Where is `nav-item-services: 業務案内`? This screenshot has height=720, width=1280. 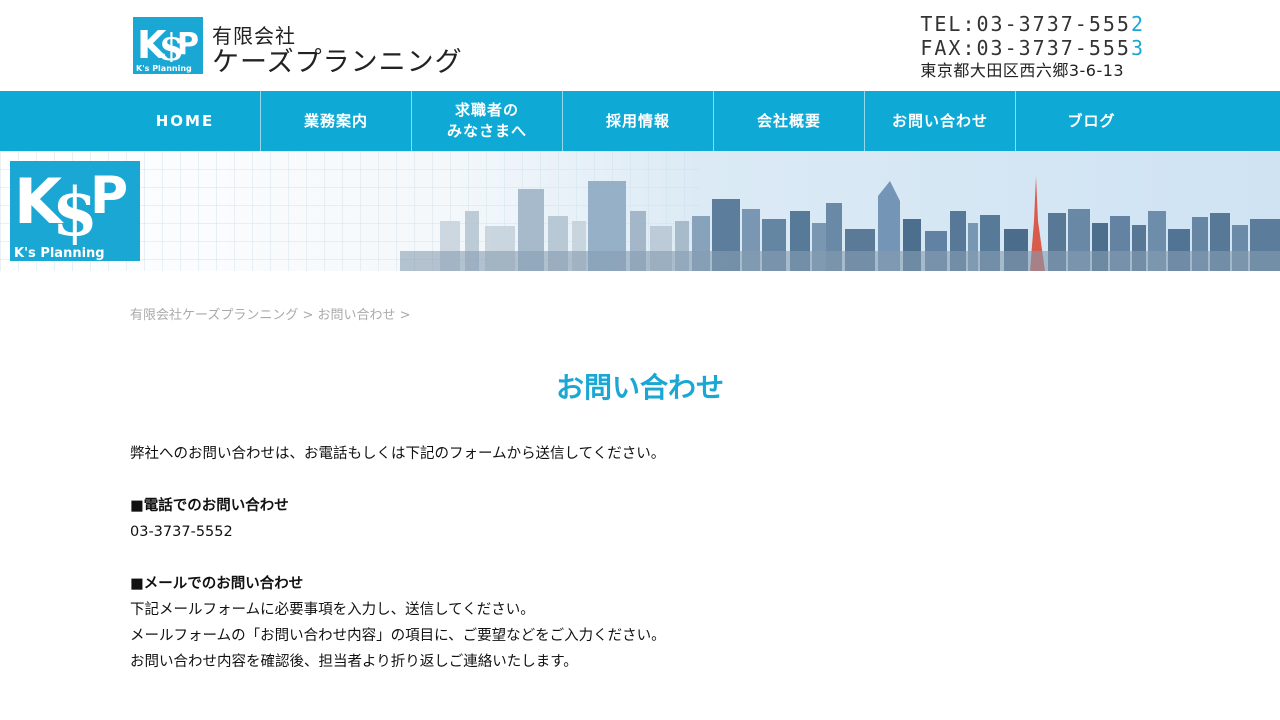
nav-item-services: 業務案内 is located at coordinates (336, 121).